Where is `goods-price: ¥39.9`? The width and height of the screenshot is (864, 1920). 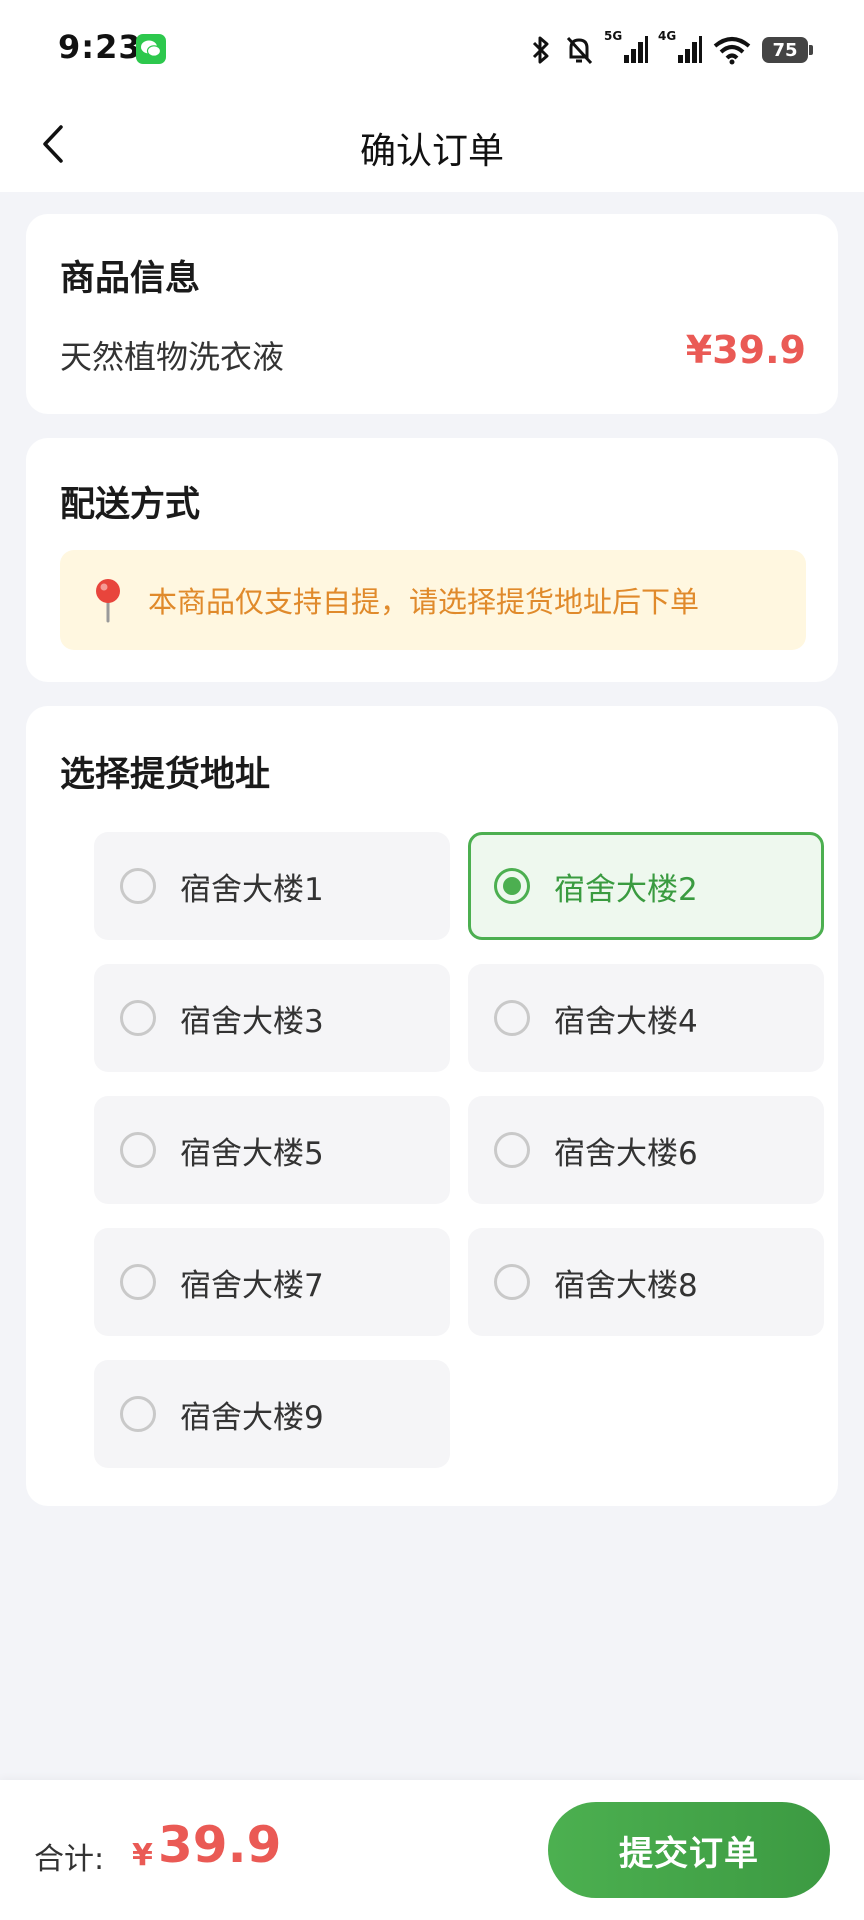
goods-price: ¥39.9 is located at coordinates (745, 350).